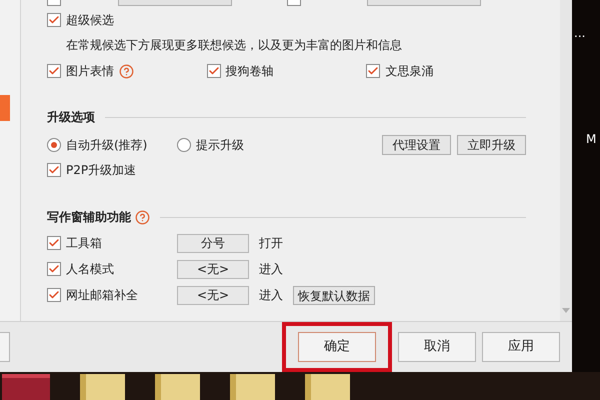 The image size is (600, 400). I want to click on option-label: 工具箱, so click(84, 243).